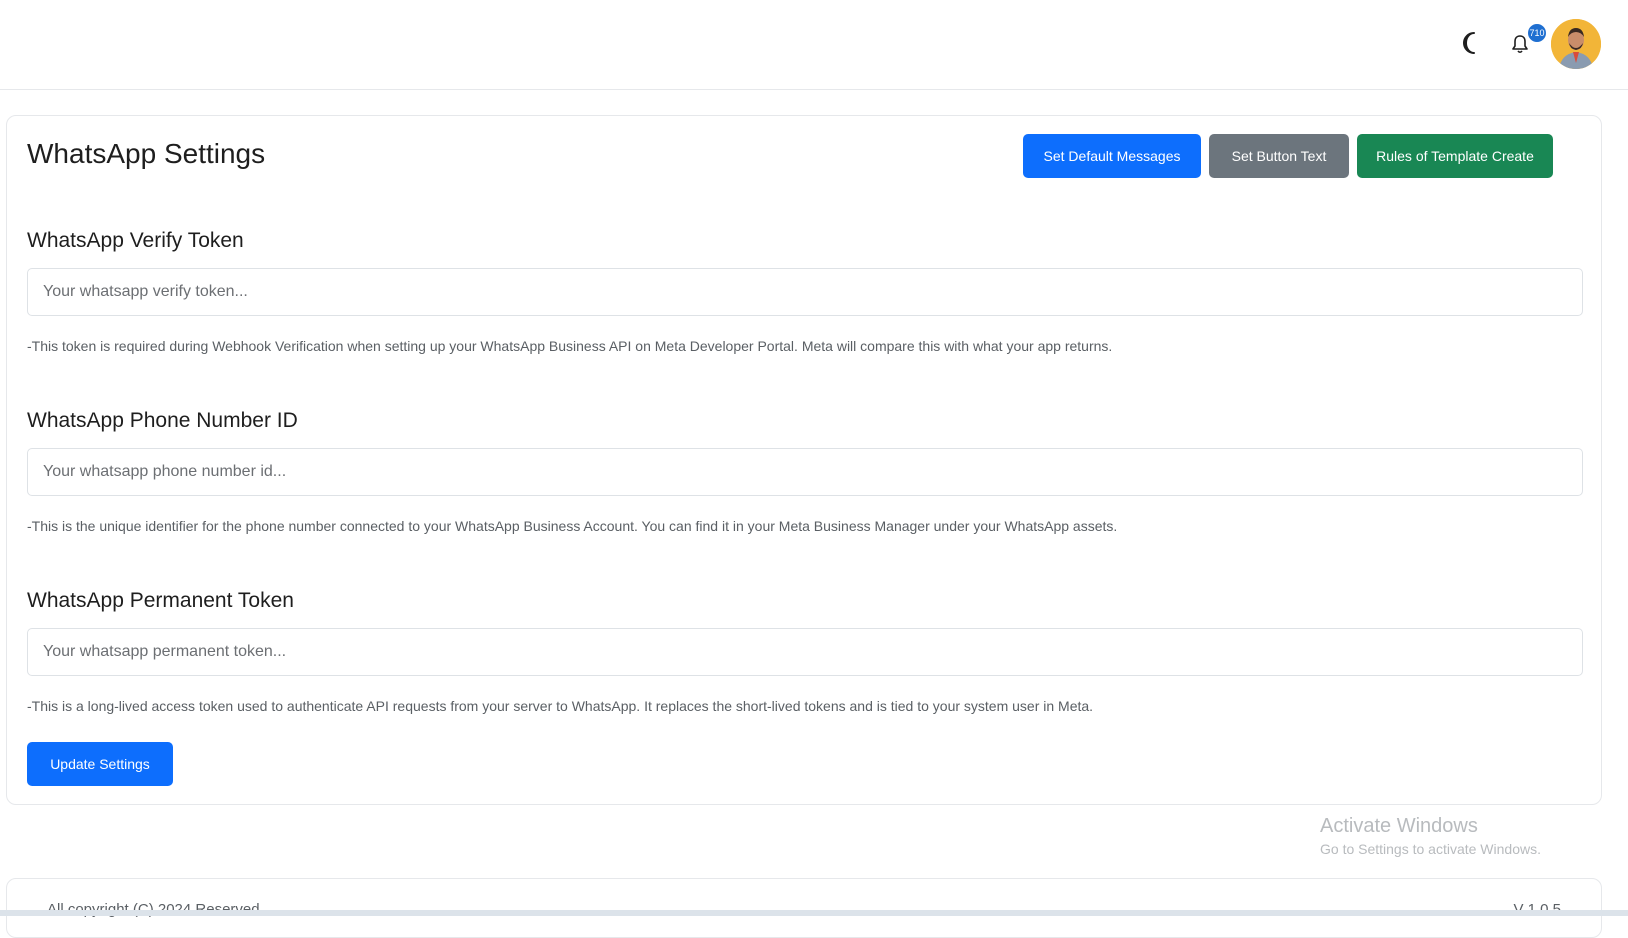  Describe the element at coordinates (1399, 826) in the screenshot. I see `activate-windows-title: Activate Windows` at that location.